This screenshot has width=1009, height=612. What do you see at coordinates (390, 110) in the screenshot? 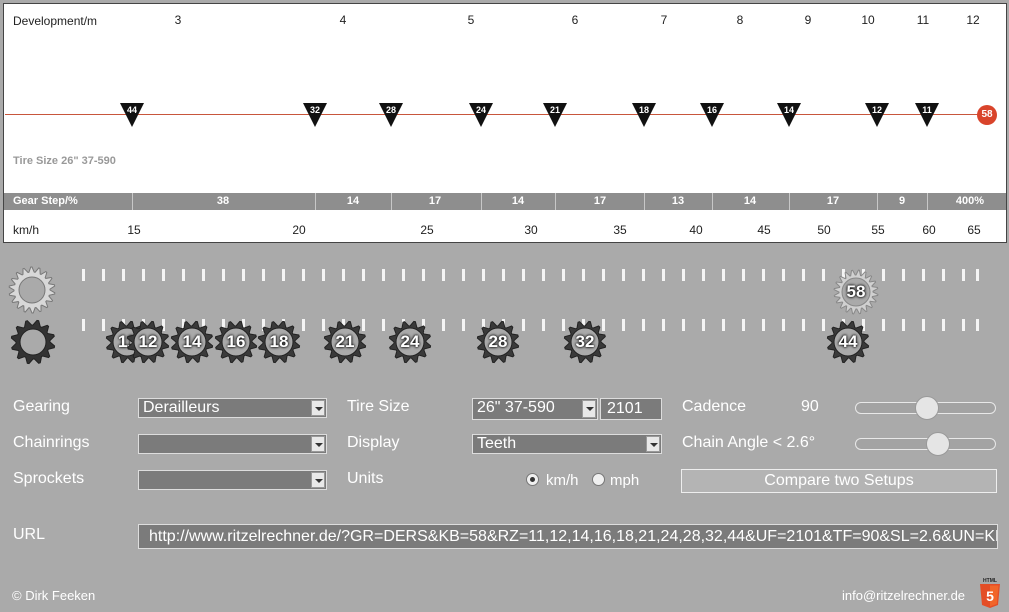
I see `sprocket-marker-label: 28` at bounding box center [390, 110].